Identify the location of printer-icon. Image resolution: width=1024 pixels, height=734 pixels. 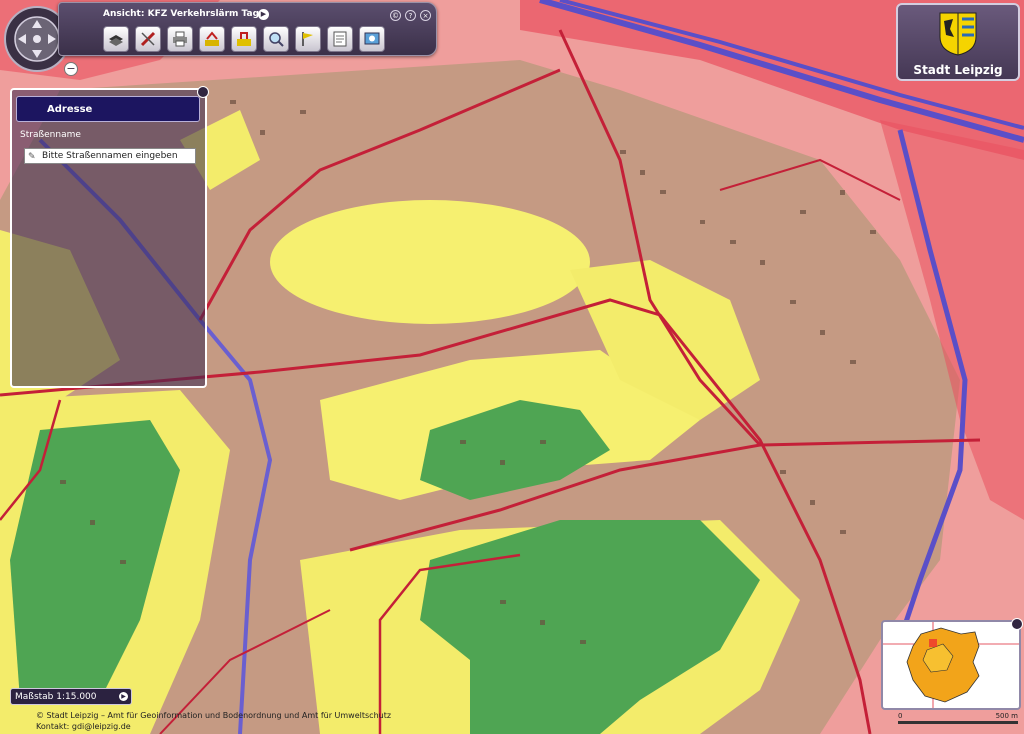
(180, 39).